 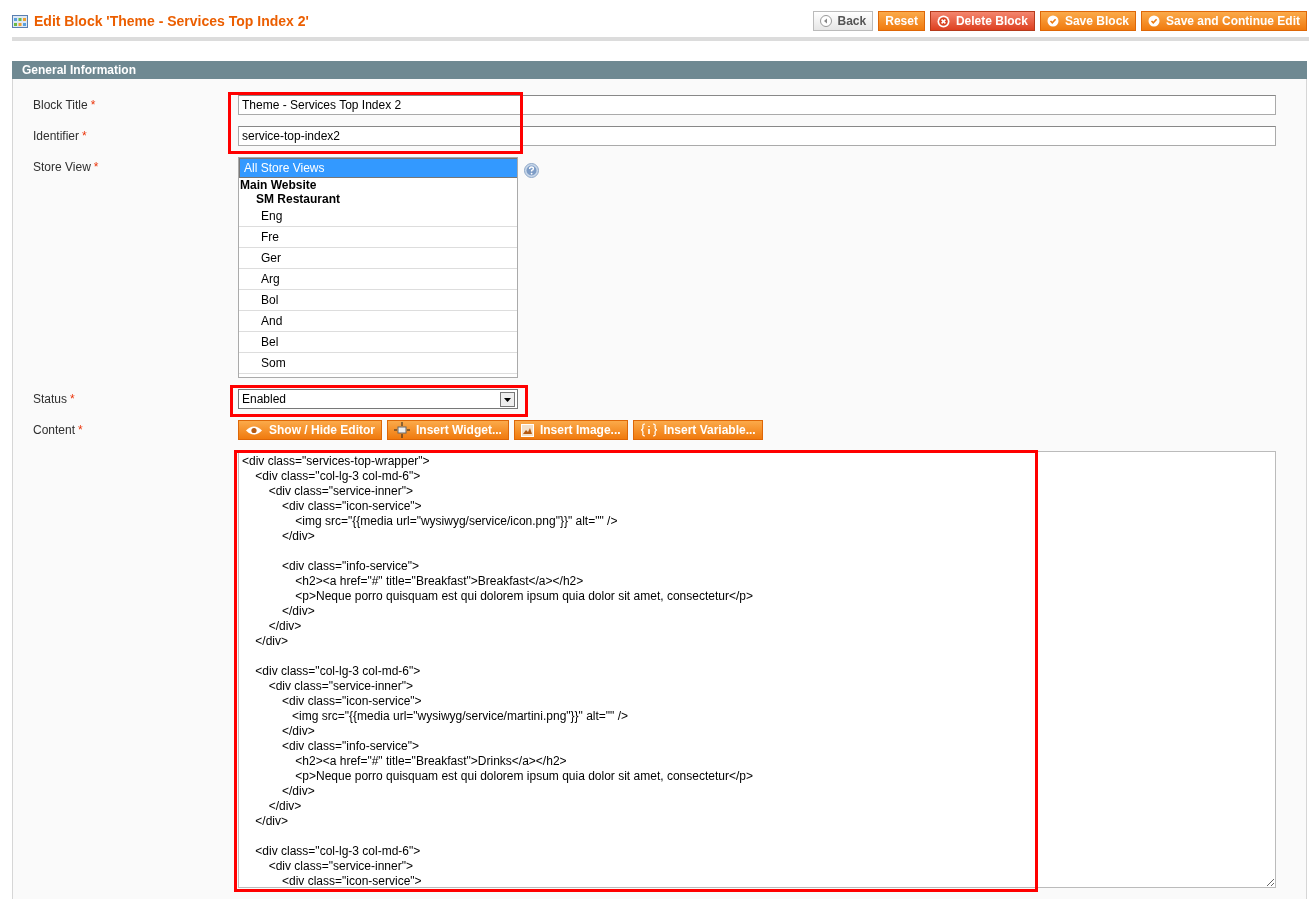 What do you see at coordinates (402, 430) in the screenshot?
I see `widget-icon` at bounding box center [402, 430].